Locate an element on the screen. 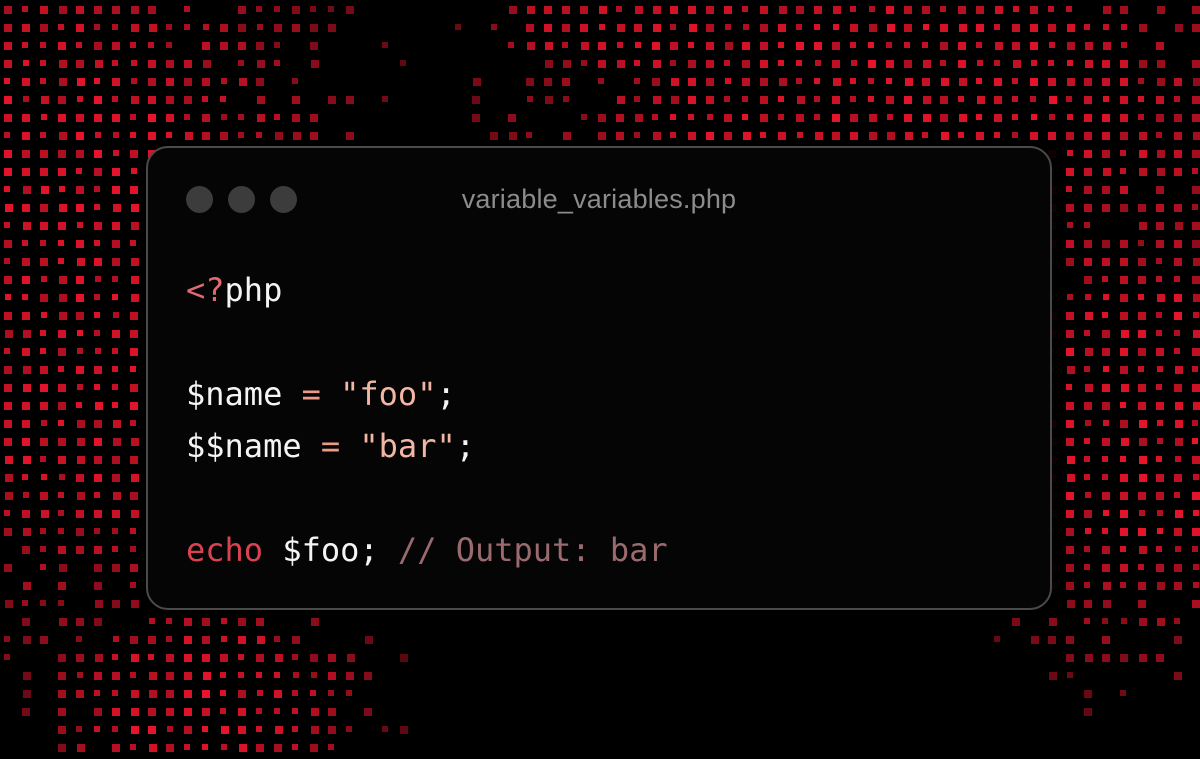  code-token-plain: $foo; is located at coordinates (330, 550).